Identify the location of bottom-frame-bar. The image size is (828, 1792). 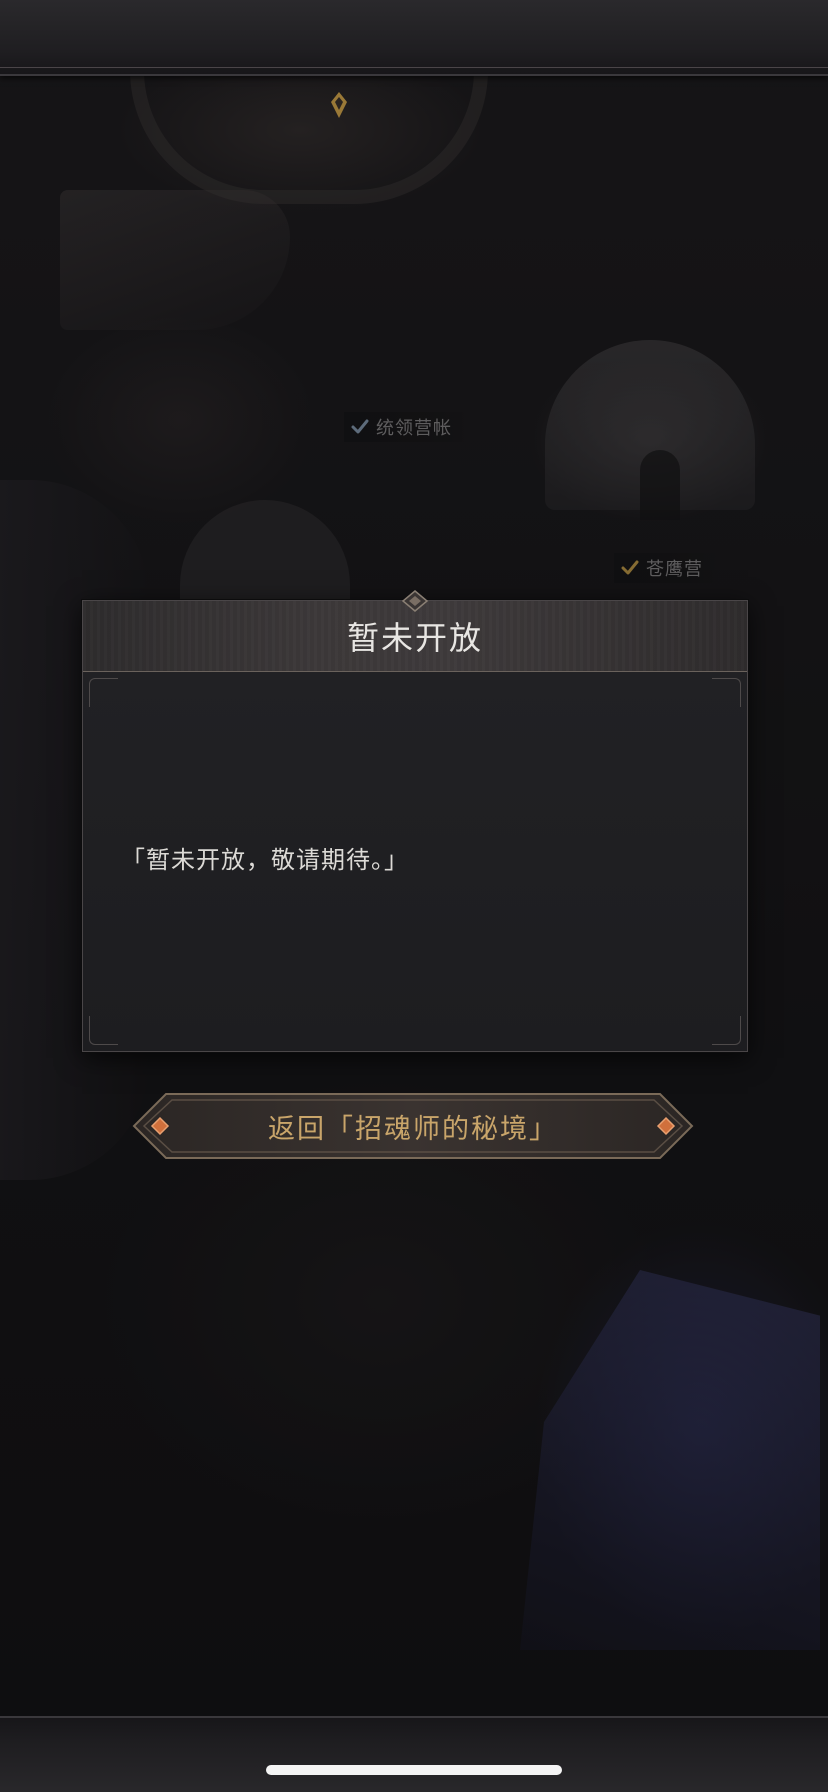
(414, 1754).